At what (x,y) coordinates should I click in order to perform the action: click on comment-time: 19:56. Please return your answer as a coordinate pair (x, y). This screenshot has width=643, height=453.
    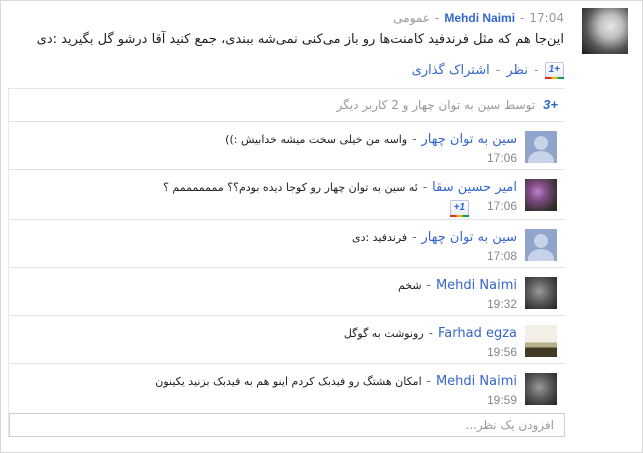
    Looking at the image, I should click on (502, 352).